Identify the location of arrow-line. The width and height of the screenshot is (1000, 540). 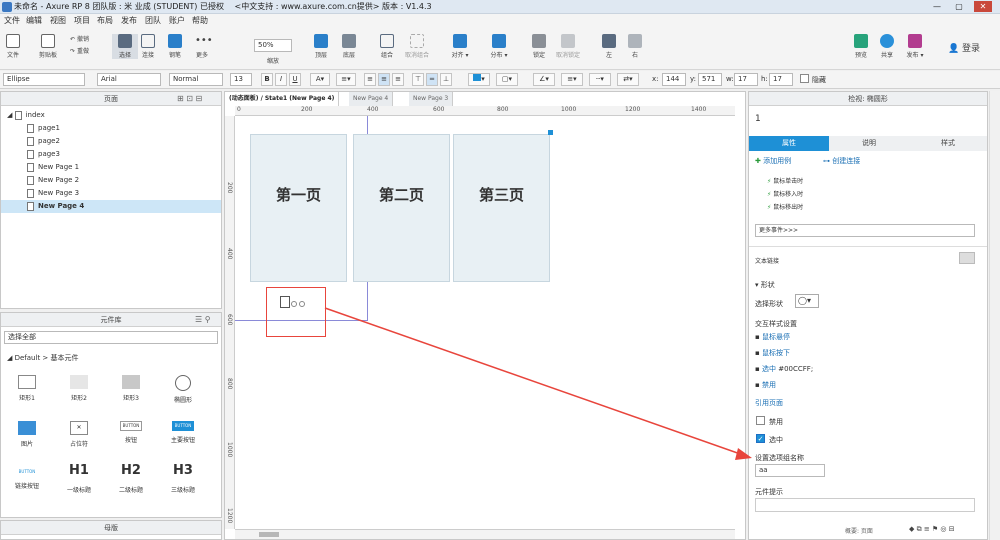
(535, 382).